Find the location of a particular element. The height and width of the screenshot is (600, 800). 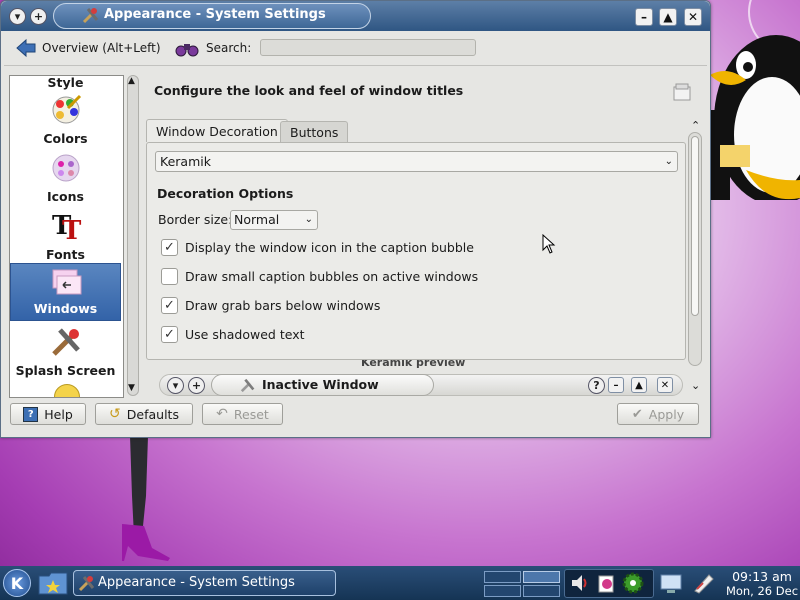

overview-label: Overview (Alt+Left) is located at coordinates (101, 48).